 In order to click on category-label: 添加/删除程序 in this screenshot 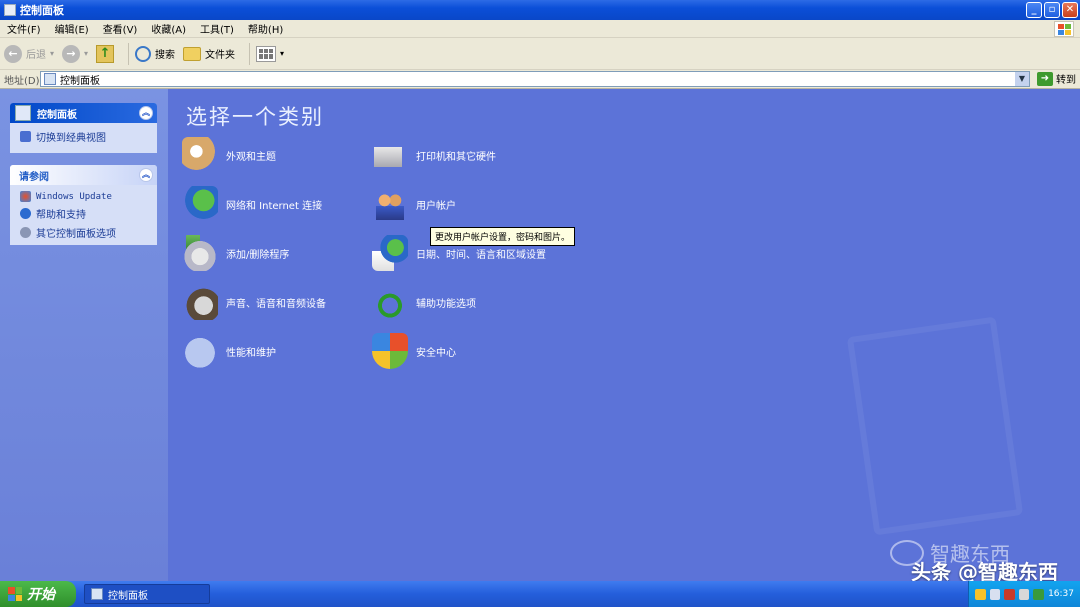, I will do `click(258, 255)`.